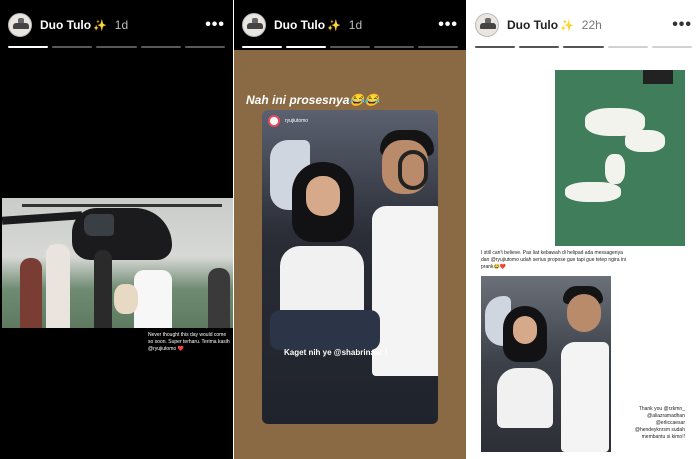  What do you see at coordinates (42, 218) in the screenshot?
I see `helicopter-tail` at bounding box center [42, 218].